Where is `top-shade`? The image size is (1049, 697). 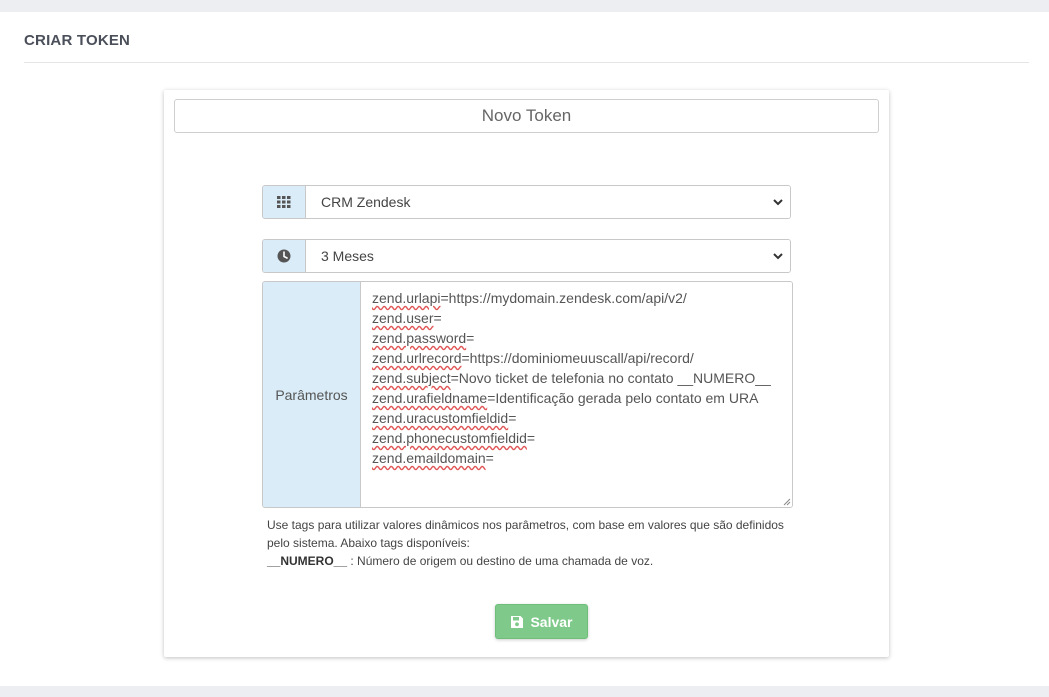
top-shade is located at coordinates (524, 6).